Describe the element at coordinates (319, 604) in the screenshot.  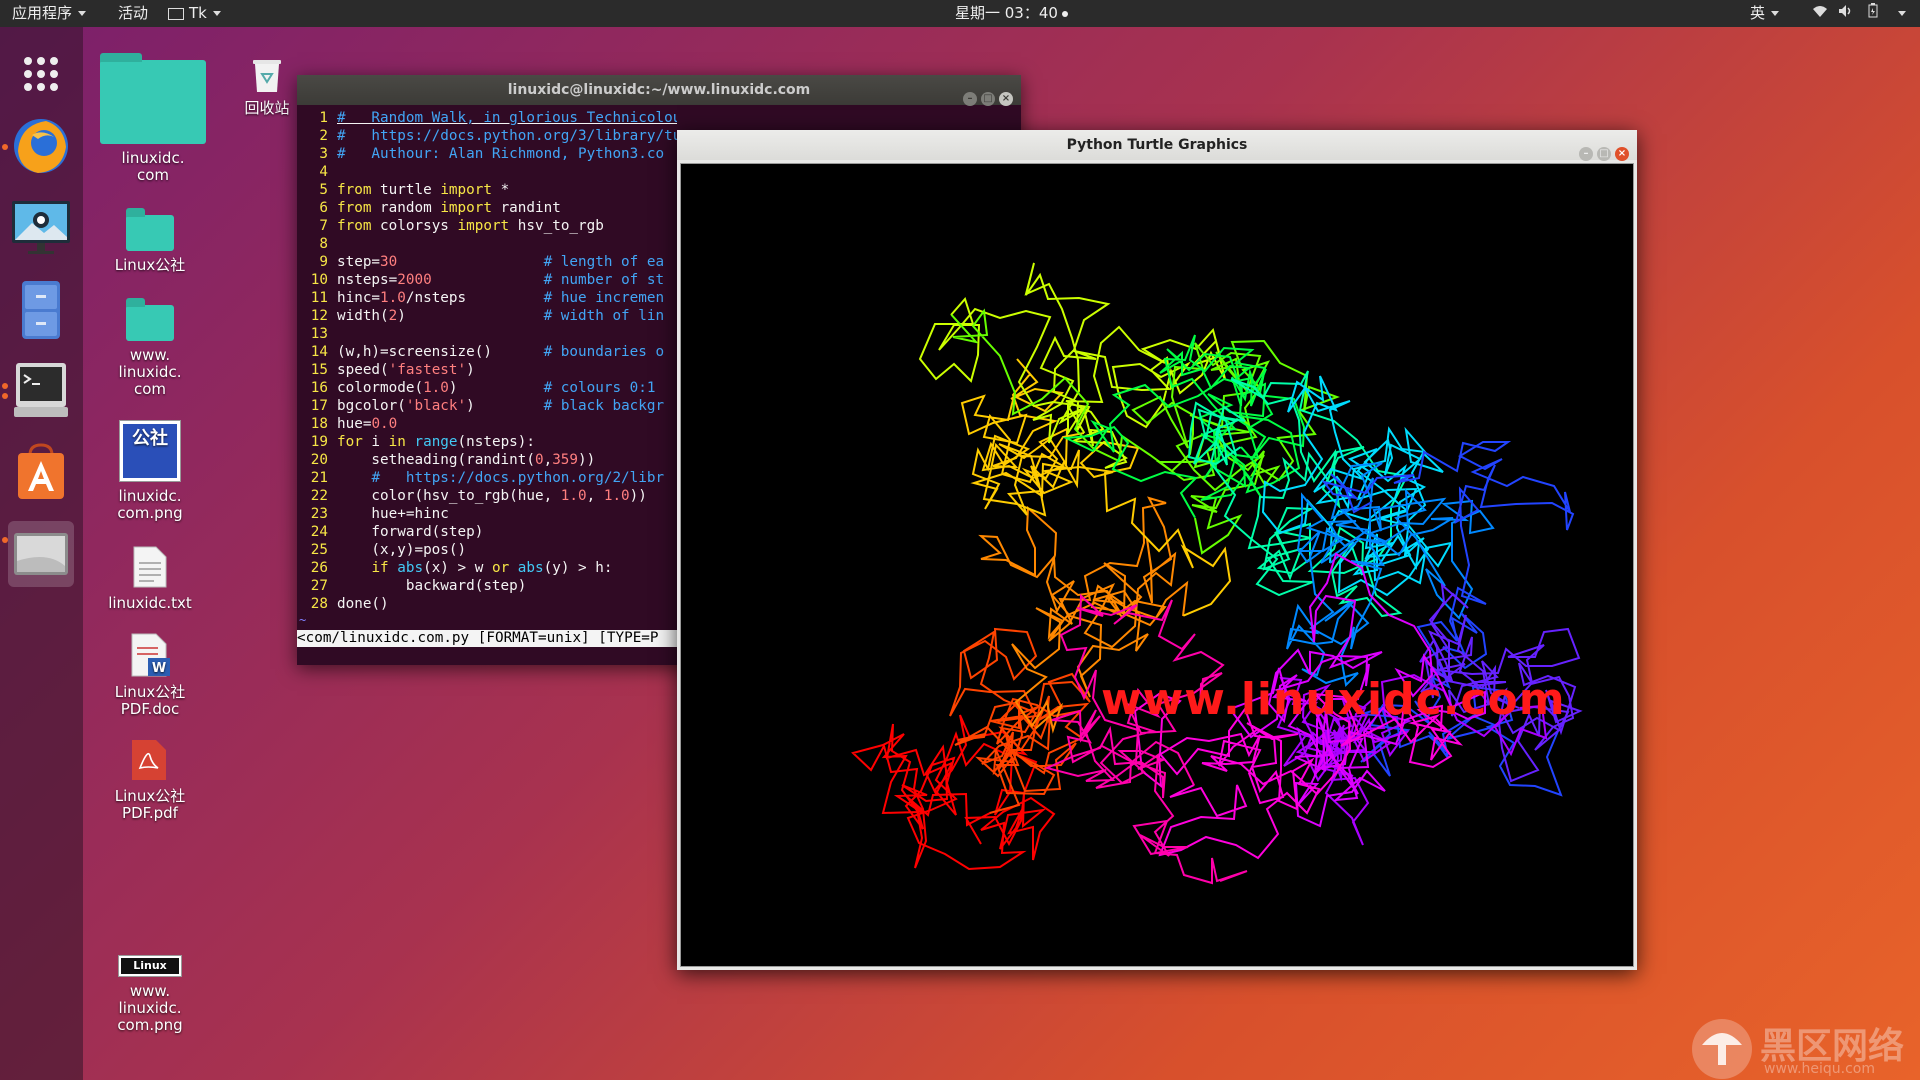
I see `line-number: 28` at that location.